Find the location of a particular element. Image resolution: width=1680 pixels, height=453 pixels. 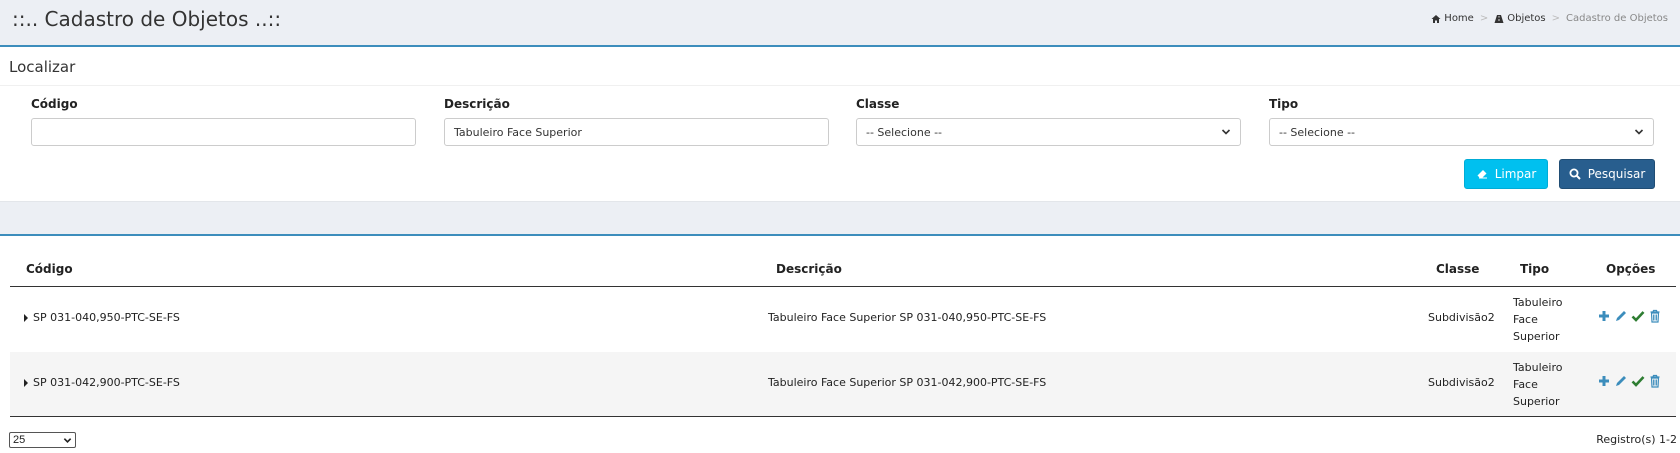

search-button-label: Pesquisar is located at coordinates (1616, 174).